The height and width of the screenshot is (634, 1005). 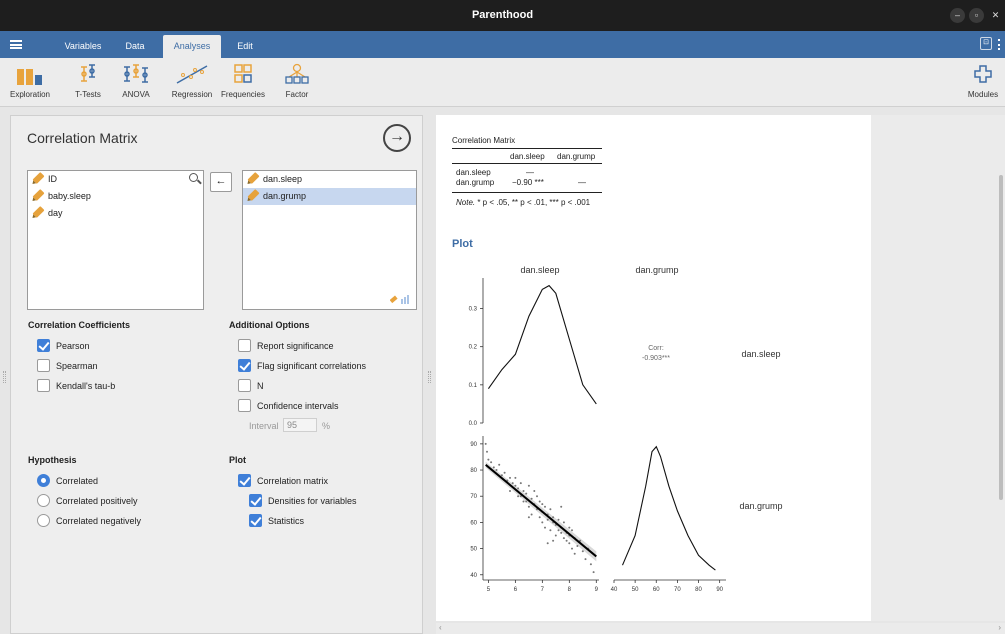 What do you see at coordinates (976, 15) in the screenshot?
I see `maximize-icon: ▫` at bounding box center [976, 15].